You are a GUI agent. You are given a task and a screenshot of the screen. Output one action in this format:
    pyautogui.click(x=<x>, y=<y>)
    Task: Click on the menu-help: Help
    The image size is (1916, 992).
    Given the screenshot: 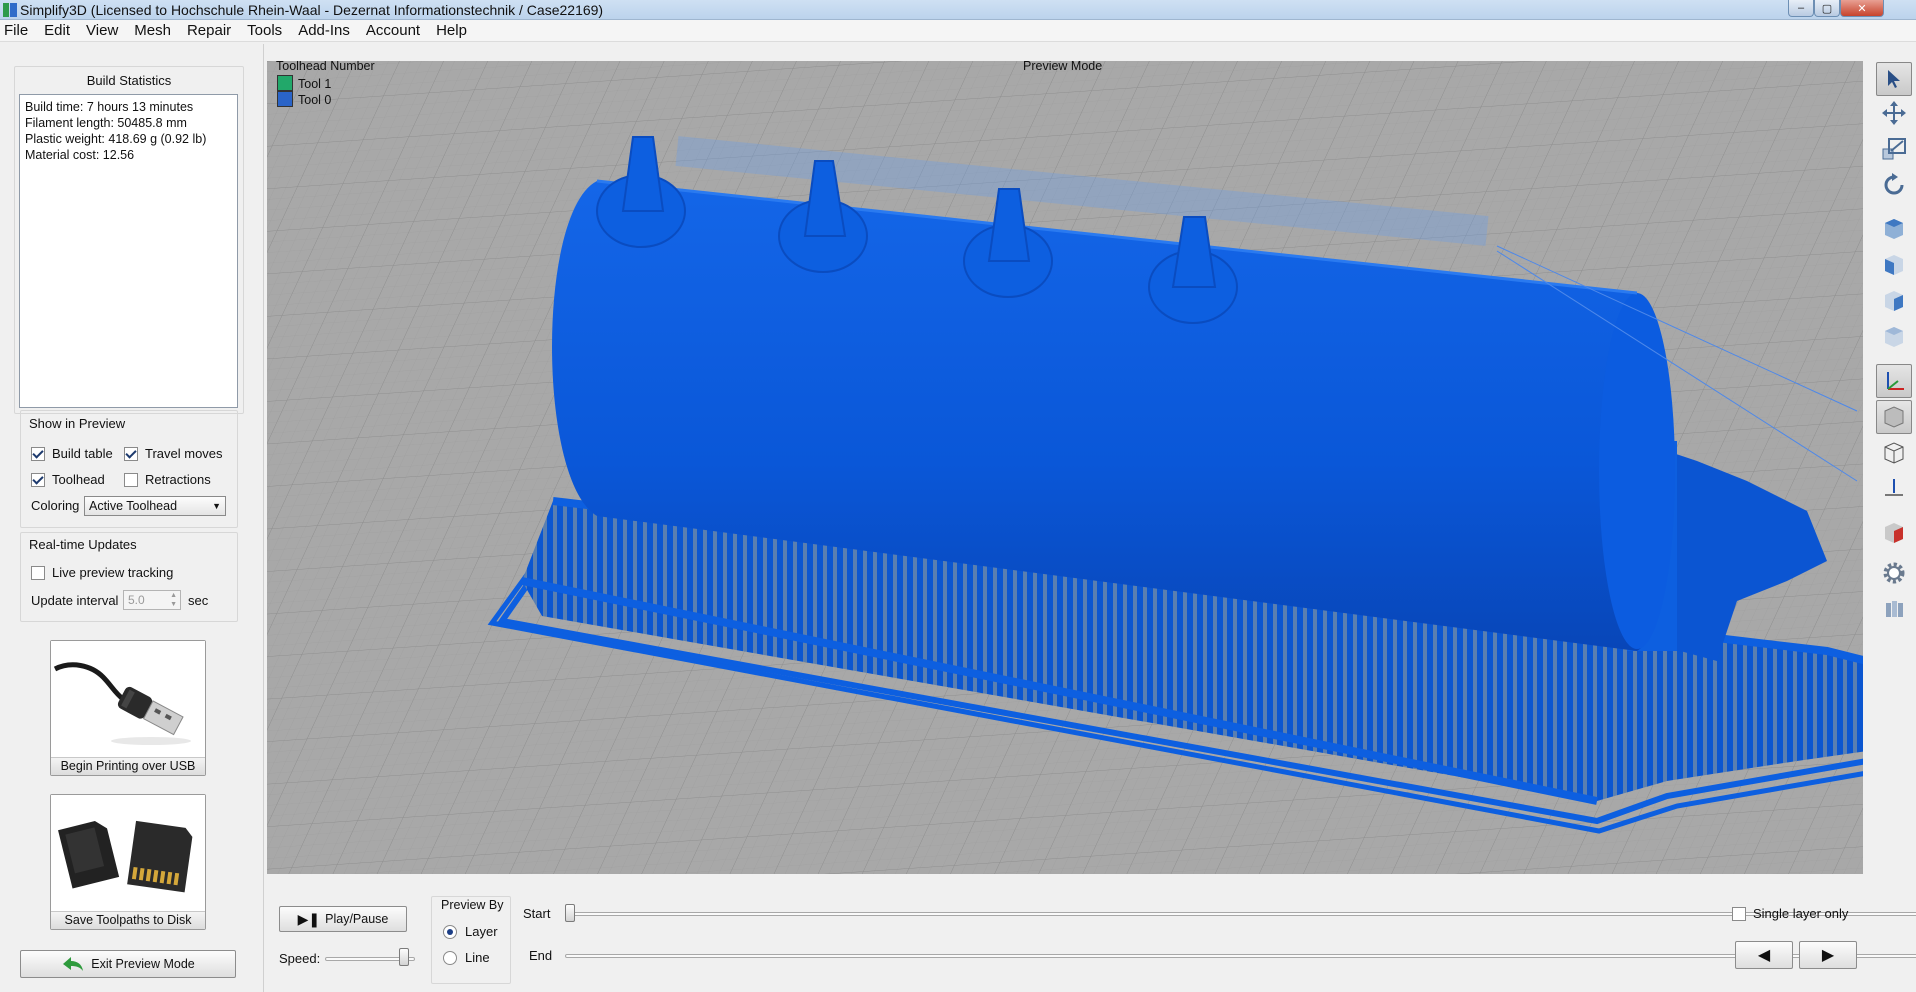 What is the action you would take?
    pyautogui.click(x=451, y=31)
    